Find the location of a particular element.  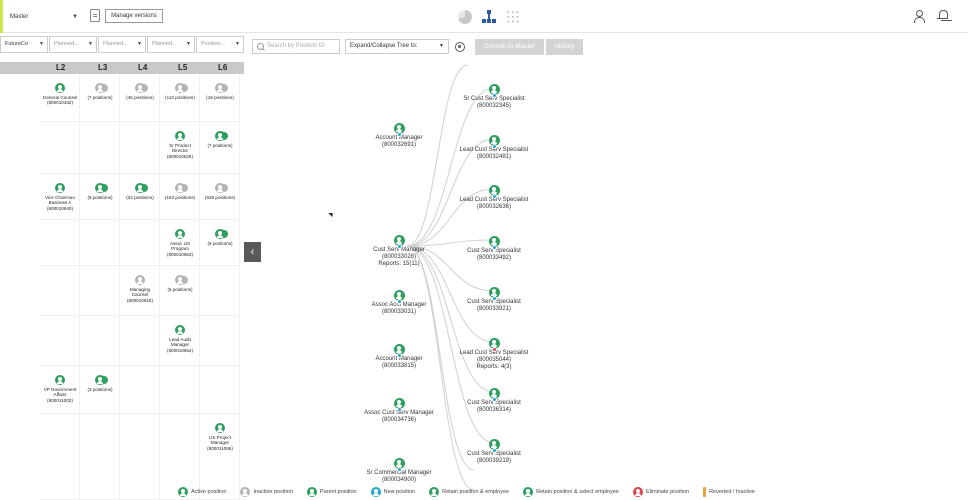

new-icon is located at coordinates (375, 492).